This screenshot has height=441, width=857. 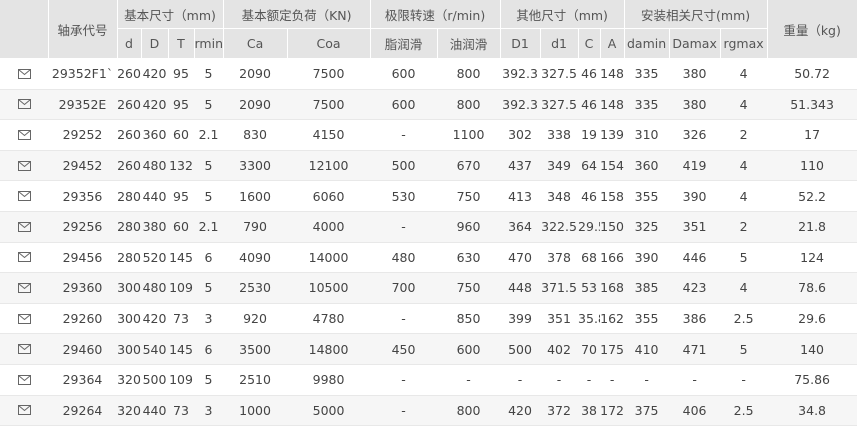 What do you see at coordinates (181, 43) in the screenshot?
I see `header-sub-T: T` at bounding box center [181, 43].